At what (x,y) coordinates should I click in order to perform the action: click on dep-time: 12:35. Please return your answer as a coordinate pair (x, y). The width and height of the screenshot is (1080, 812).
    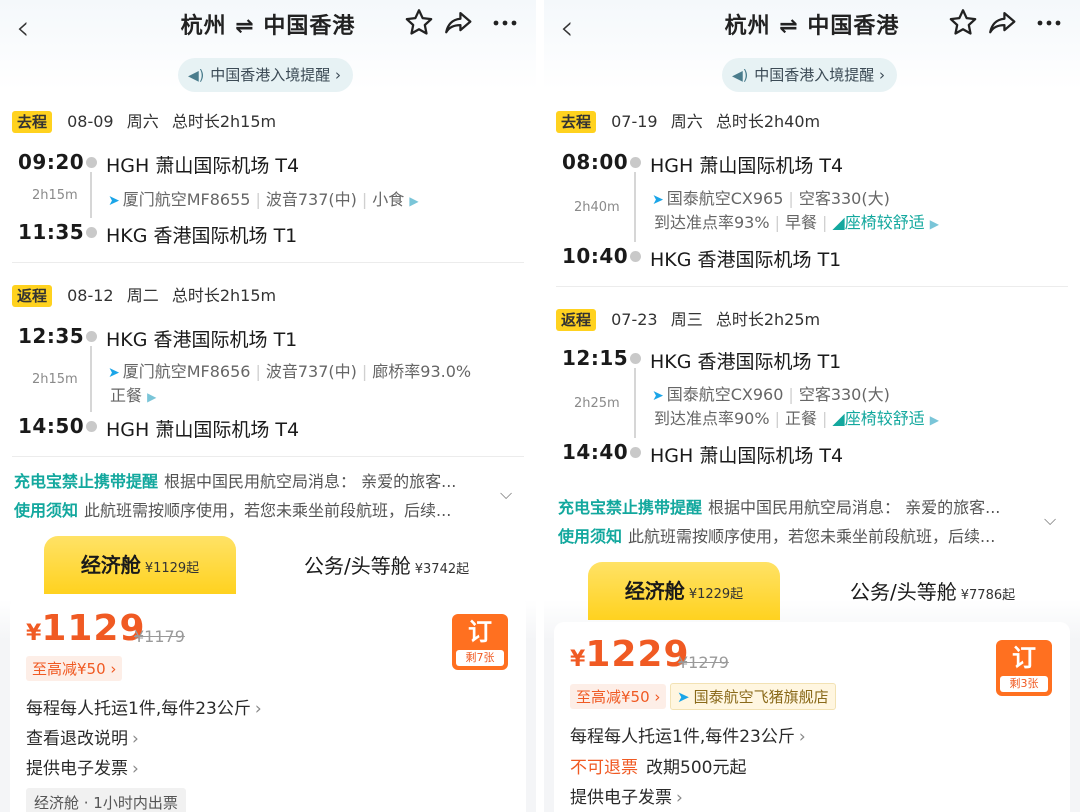
    Looking at the image, I should click on (51, 336).